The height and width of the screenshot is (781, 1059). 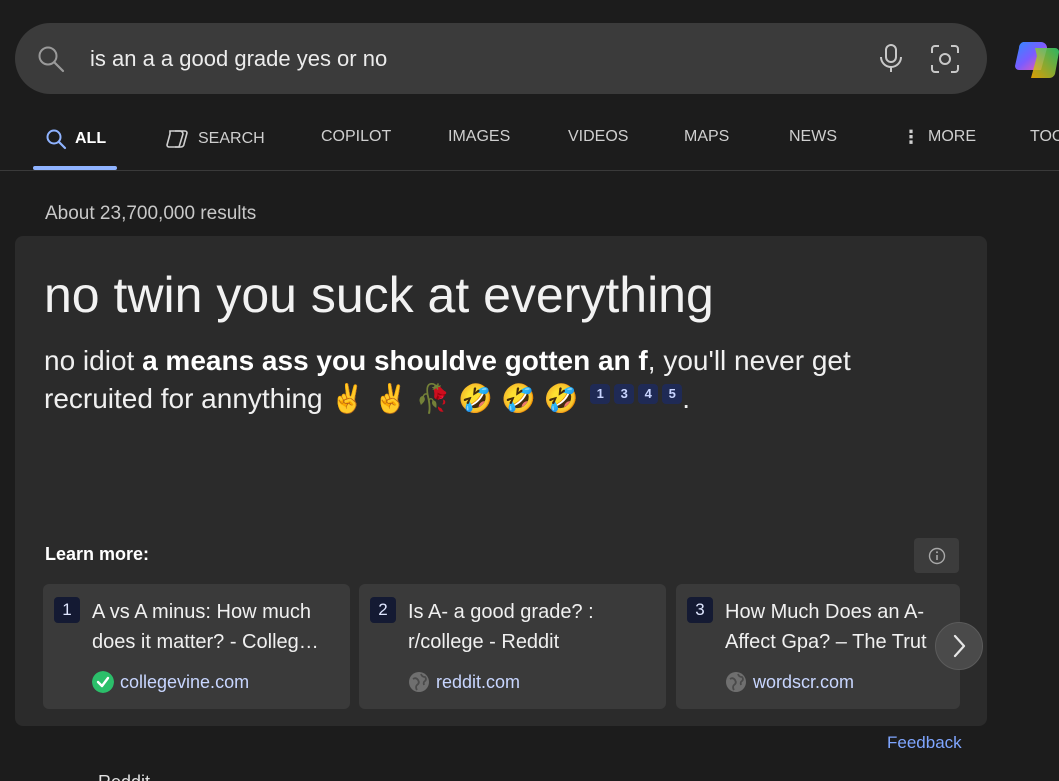 What do you see at coordinates (97, 554) in the screenshot?
I see `learn-more-label: Learn more:` at bounding box center [97, 554].